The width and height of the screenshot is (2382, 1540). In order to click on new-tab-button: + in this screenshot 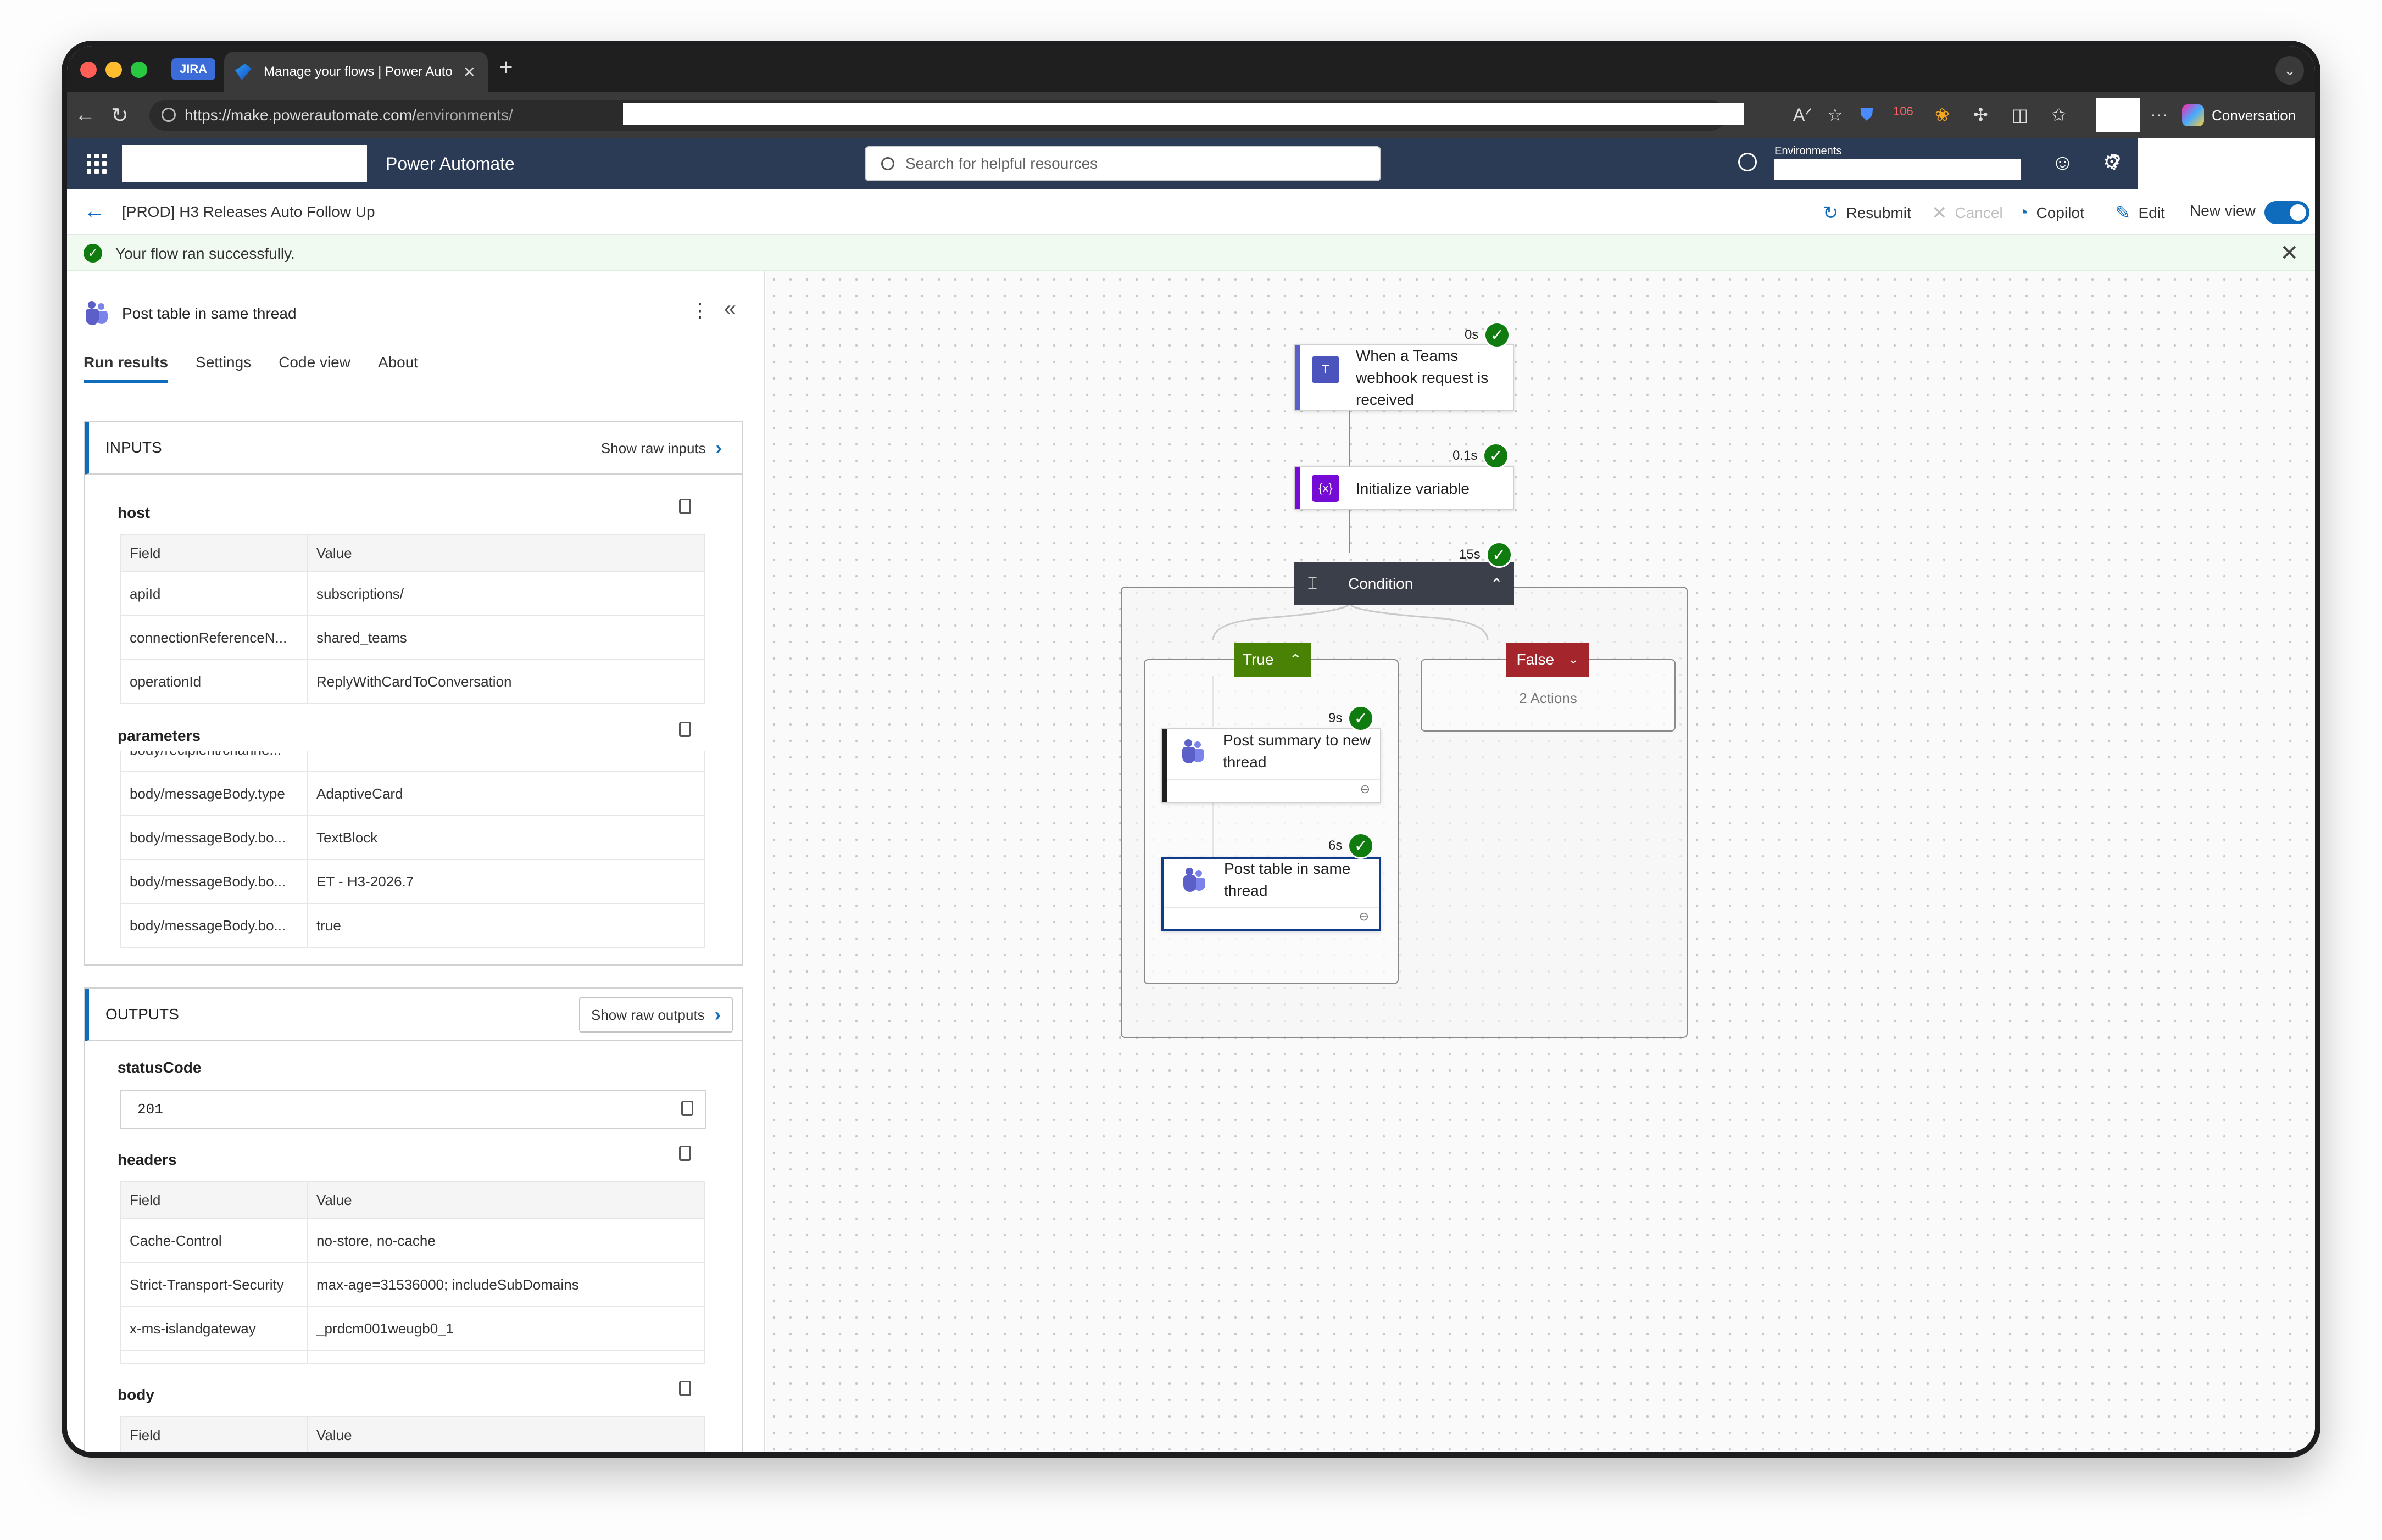, I will do `click(506, 68)`.